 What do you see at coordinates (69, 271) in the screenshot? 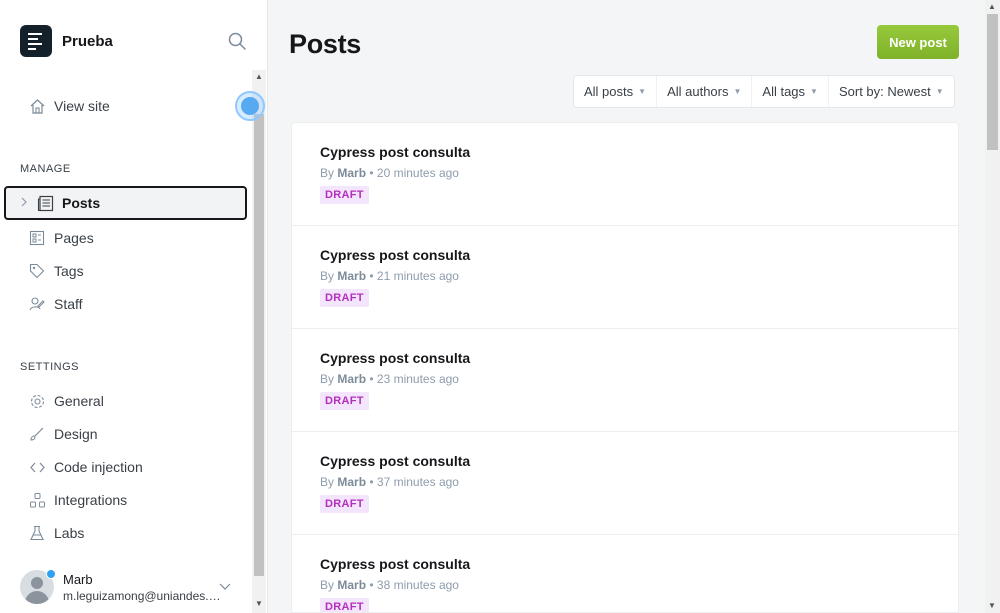
I see `sidebar-item-label: Tags` at bounding box center [69, 271].